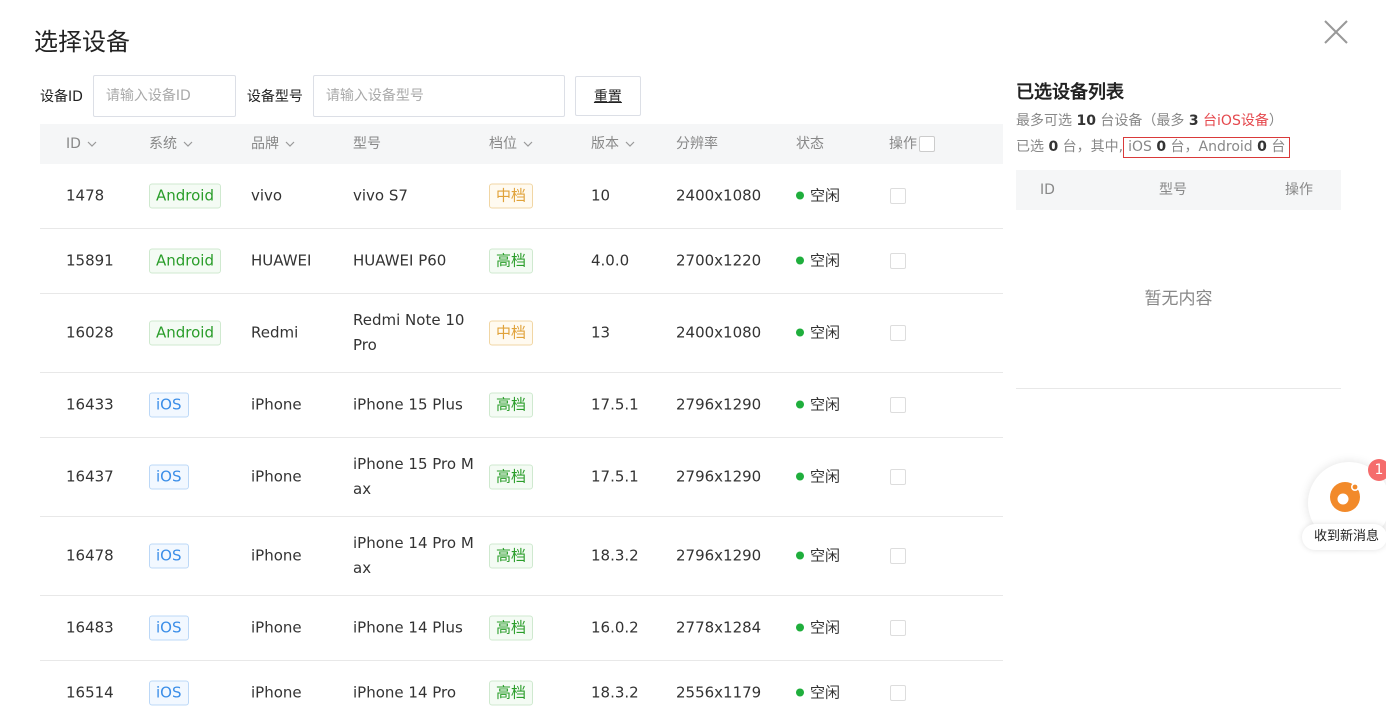  Describe the element at coordinates (719, 260) in the screenshot. I see `cell-resolution: 2700x1220` at that location.